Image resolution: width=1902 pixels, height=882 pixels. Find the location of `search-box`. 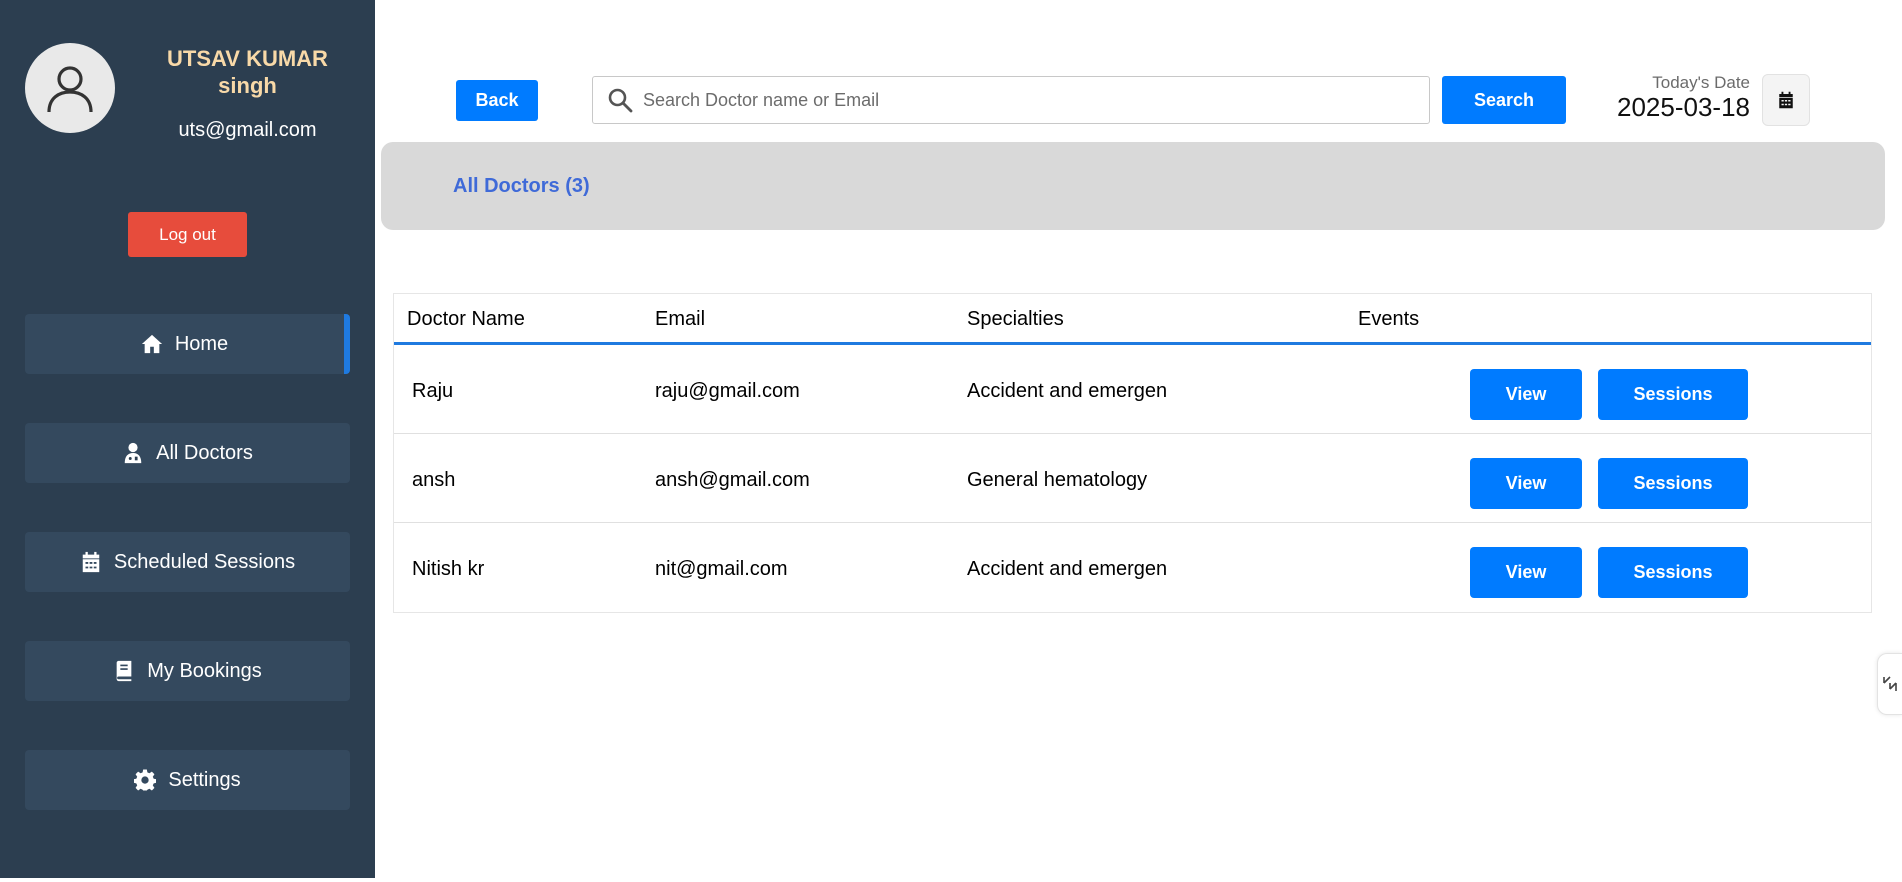

search-box is located at coordinates (1011, 100).